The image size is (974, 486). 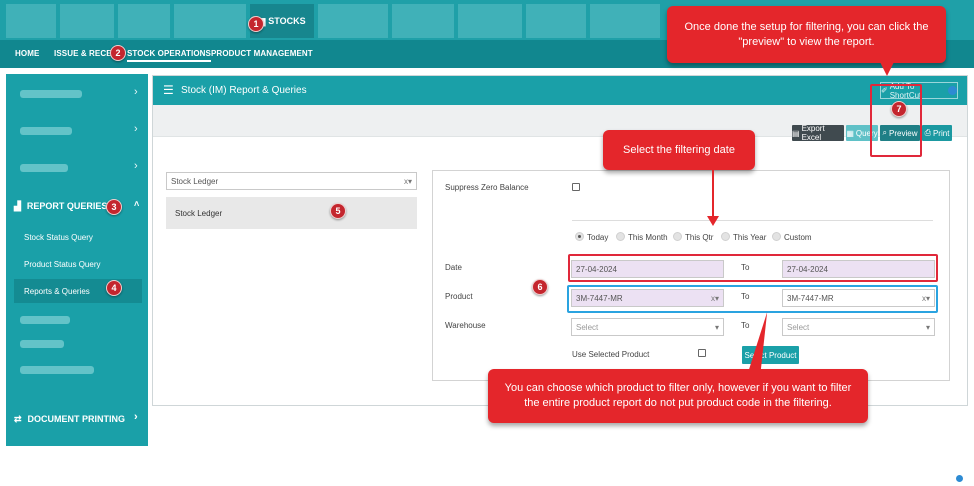 What do you see at coordinates (745, 325) in the screenshot?
I see `to-label: To` at bounding box center [745, 325].